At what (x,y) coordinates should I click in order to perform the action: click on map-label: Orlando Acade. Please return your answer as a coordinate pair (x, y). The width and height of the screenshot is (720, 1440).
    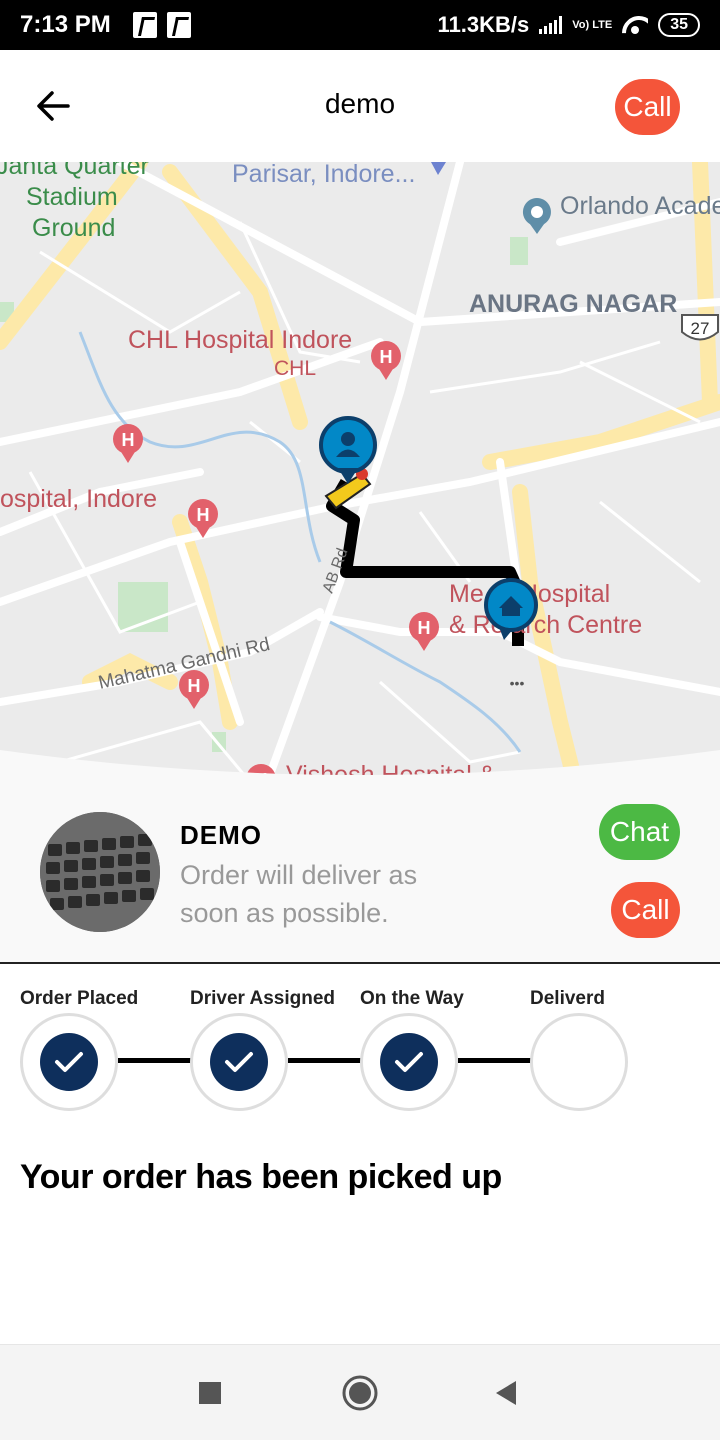
    Looking at the image, I should click on (640, 206).